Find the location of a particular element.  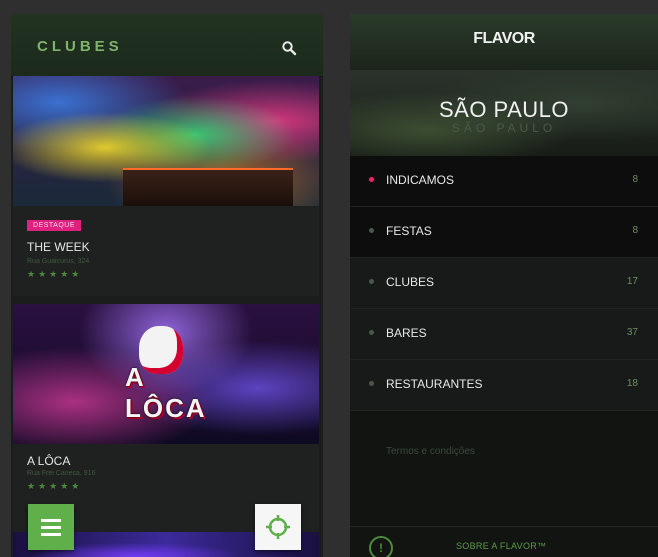

about-link: SOBRE A FLAVOR™ is located at coordinates (501, 546).